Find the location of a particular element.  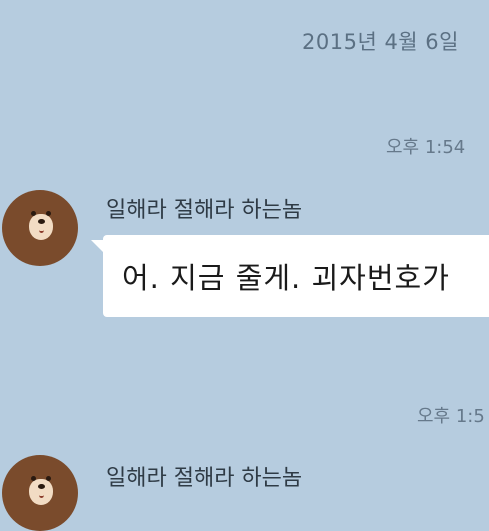

date-divider: 2015년 4월 6일 is located at coordinates (380, 42).